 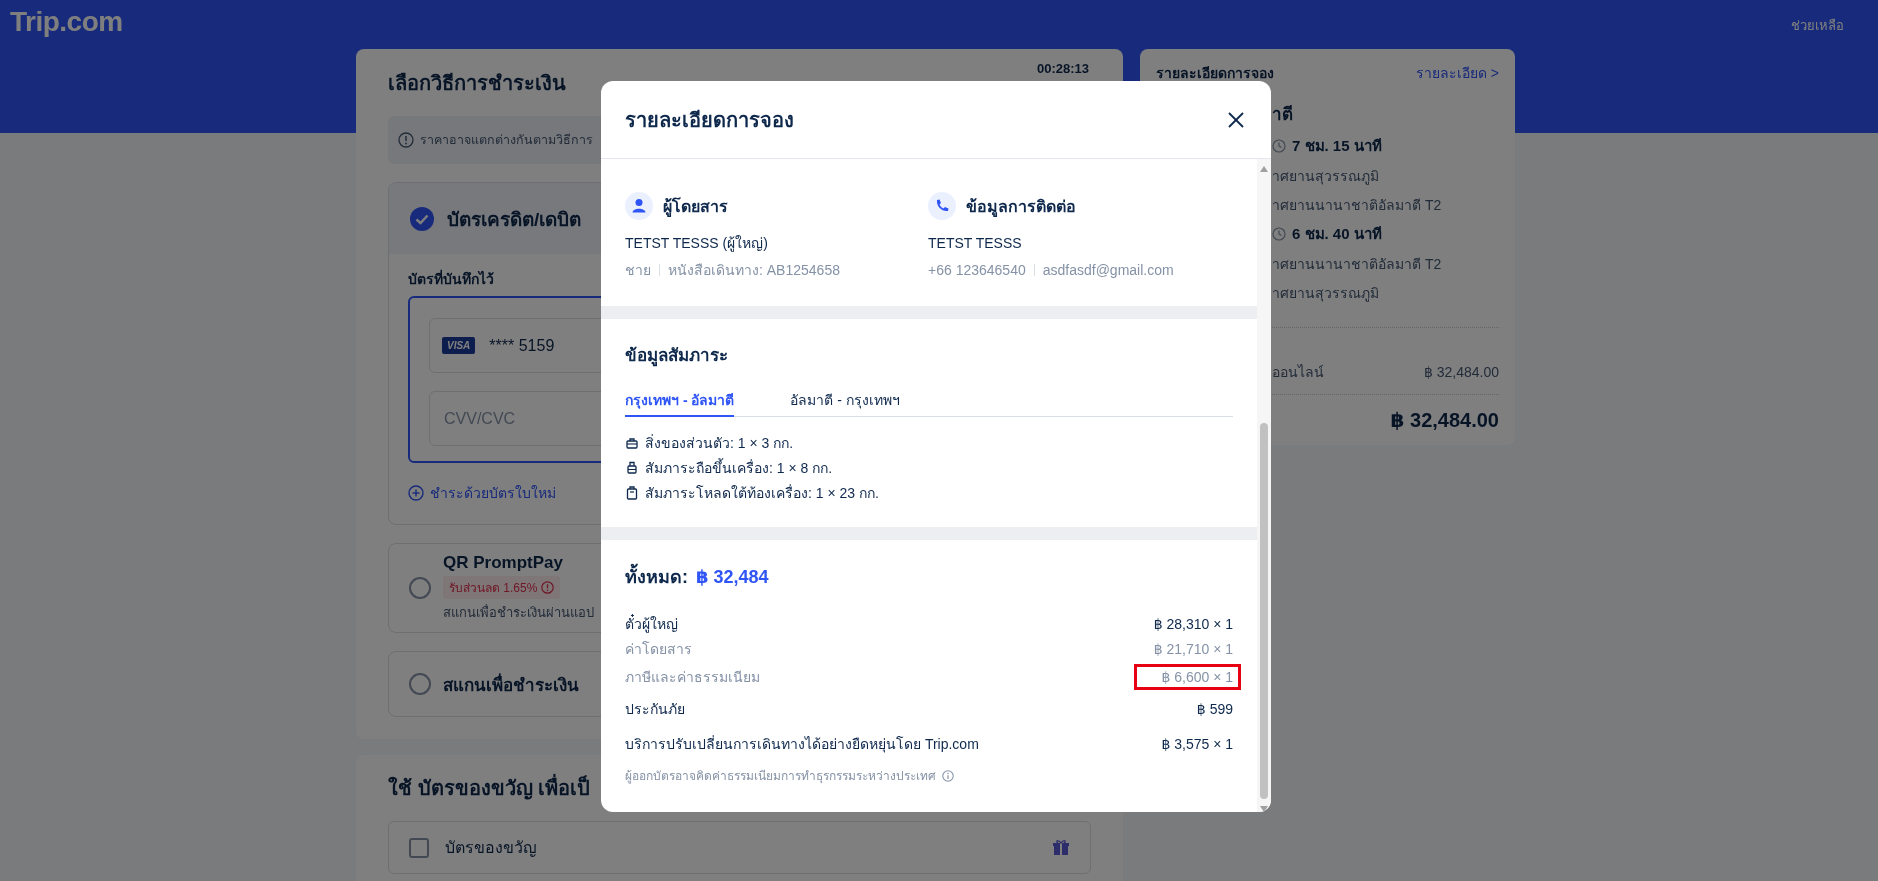 I want to click on passport-number: หนังสือเดินทาง: AB1254658, so click(x=754, y=270).